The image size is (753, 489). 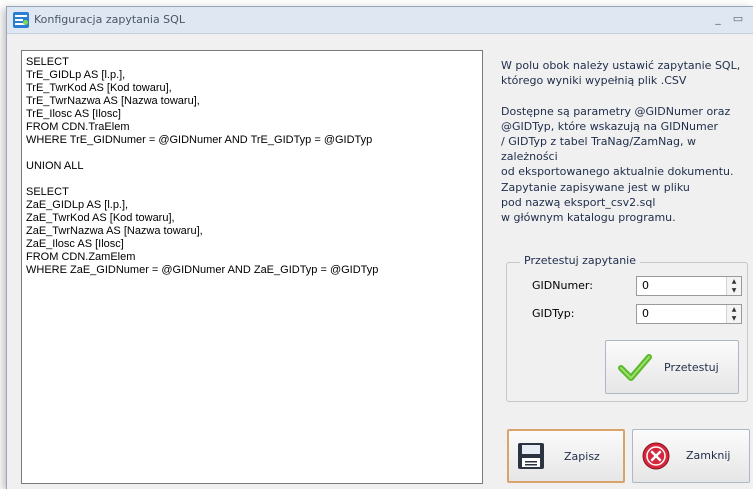 What do you see at coordinates (635, 367) in the screenshot?
I see `checkmark-icon` at bounding box center [635, 367].